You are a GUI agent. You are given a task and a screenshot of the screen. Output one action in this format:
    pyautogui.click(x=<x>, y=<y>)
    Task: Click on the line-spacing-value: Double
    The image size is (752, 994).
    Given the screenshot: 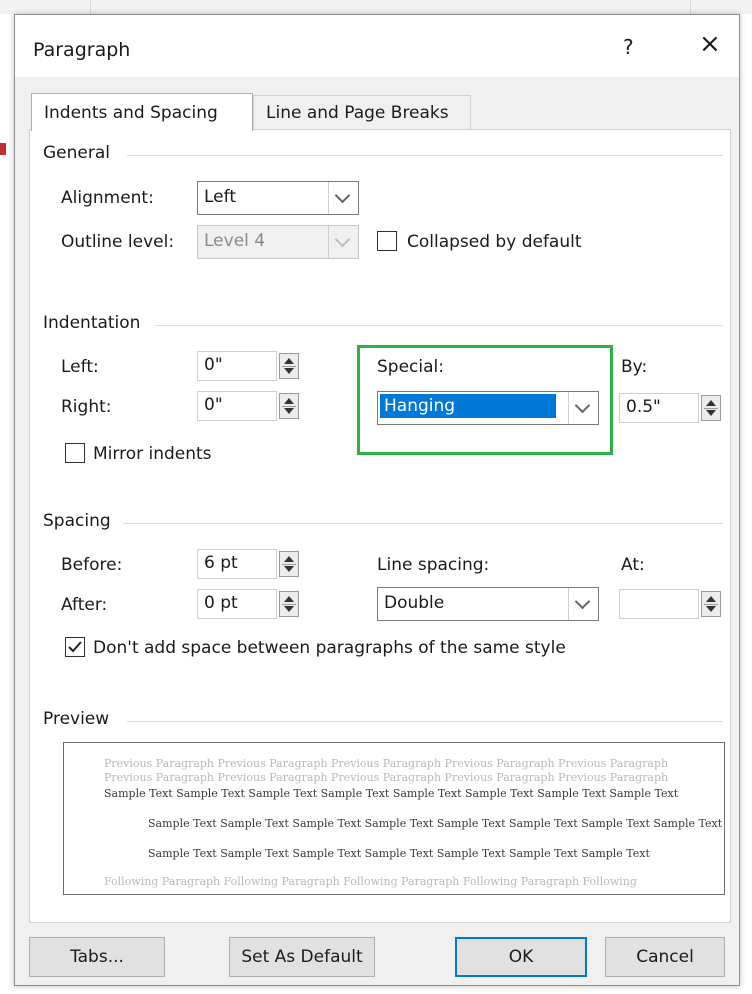 What is the action you would take?
    pyautogui.click(x=414, y=603)
    